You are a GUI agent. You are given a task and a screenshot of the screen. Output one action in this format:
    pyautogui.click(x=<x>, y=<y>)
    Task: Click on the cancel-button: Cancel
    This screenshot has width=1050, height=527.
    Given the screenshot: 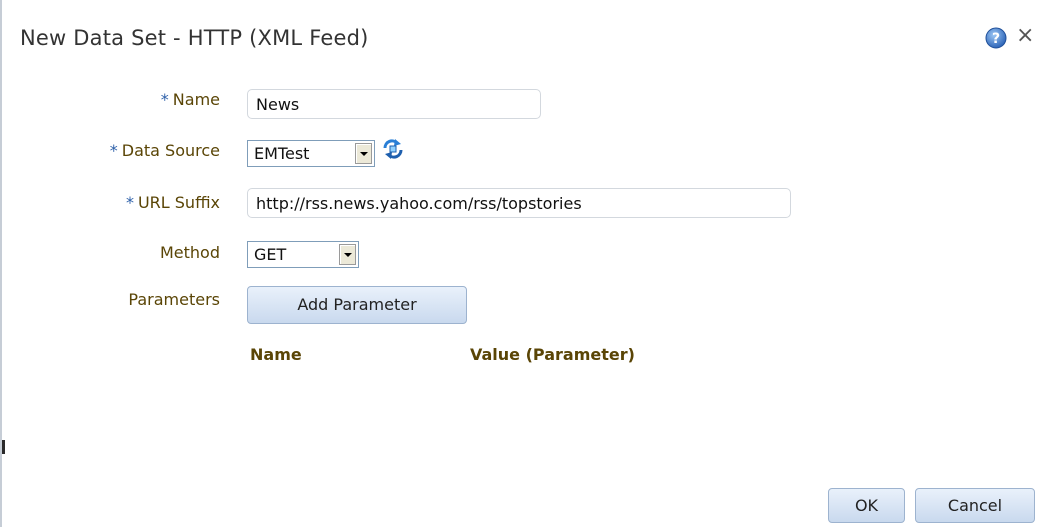 What is the action you would take?
    pyautogui.click(x=975, y=505)
    